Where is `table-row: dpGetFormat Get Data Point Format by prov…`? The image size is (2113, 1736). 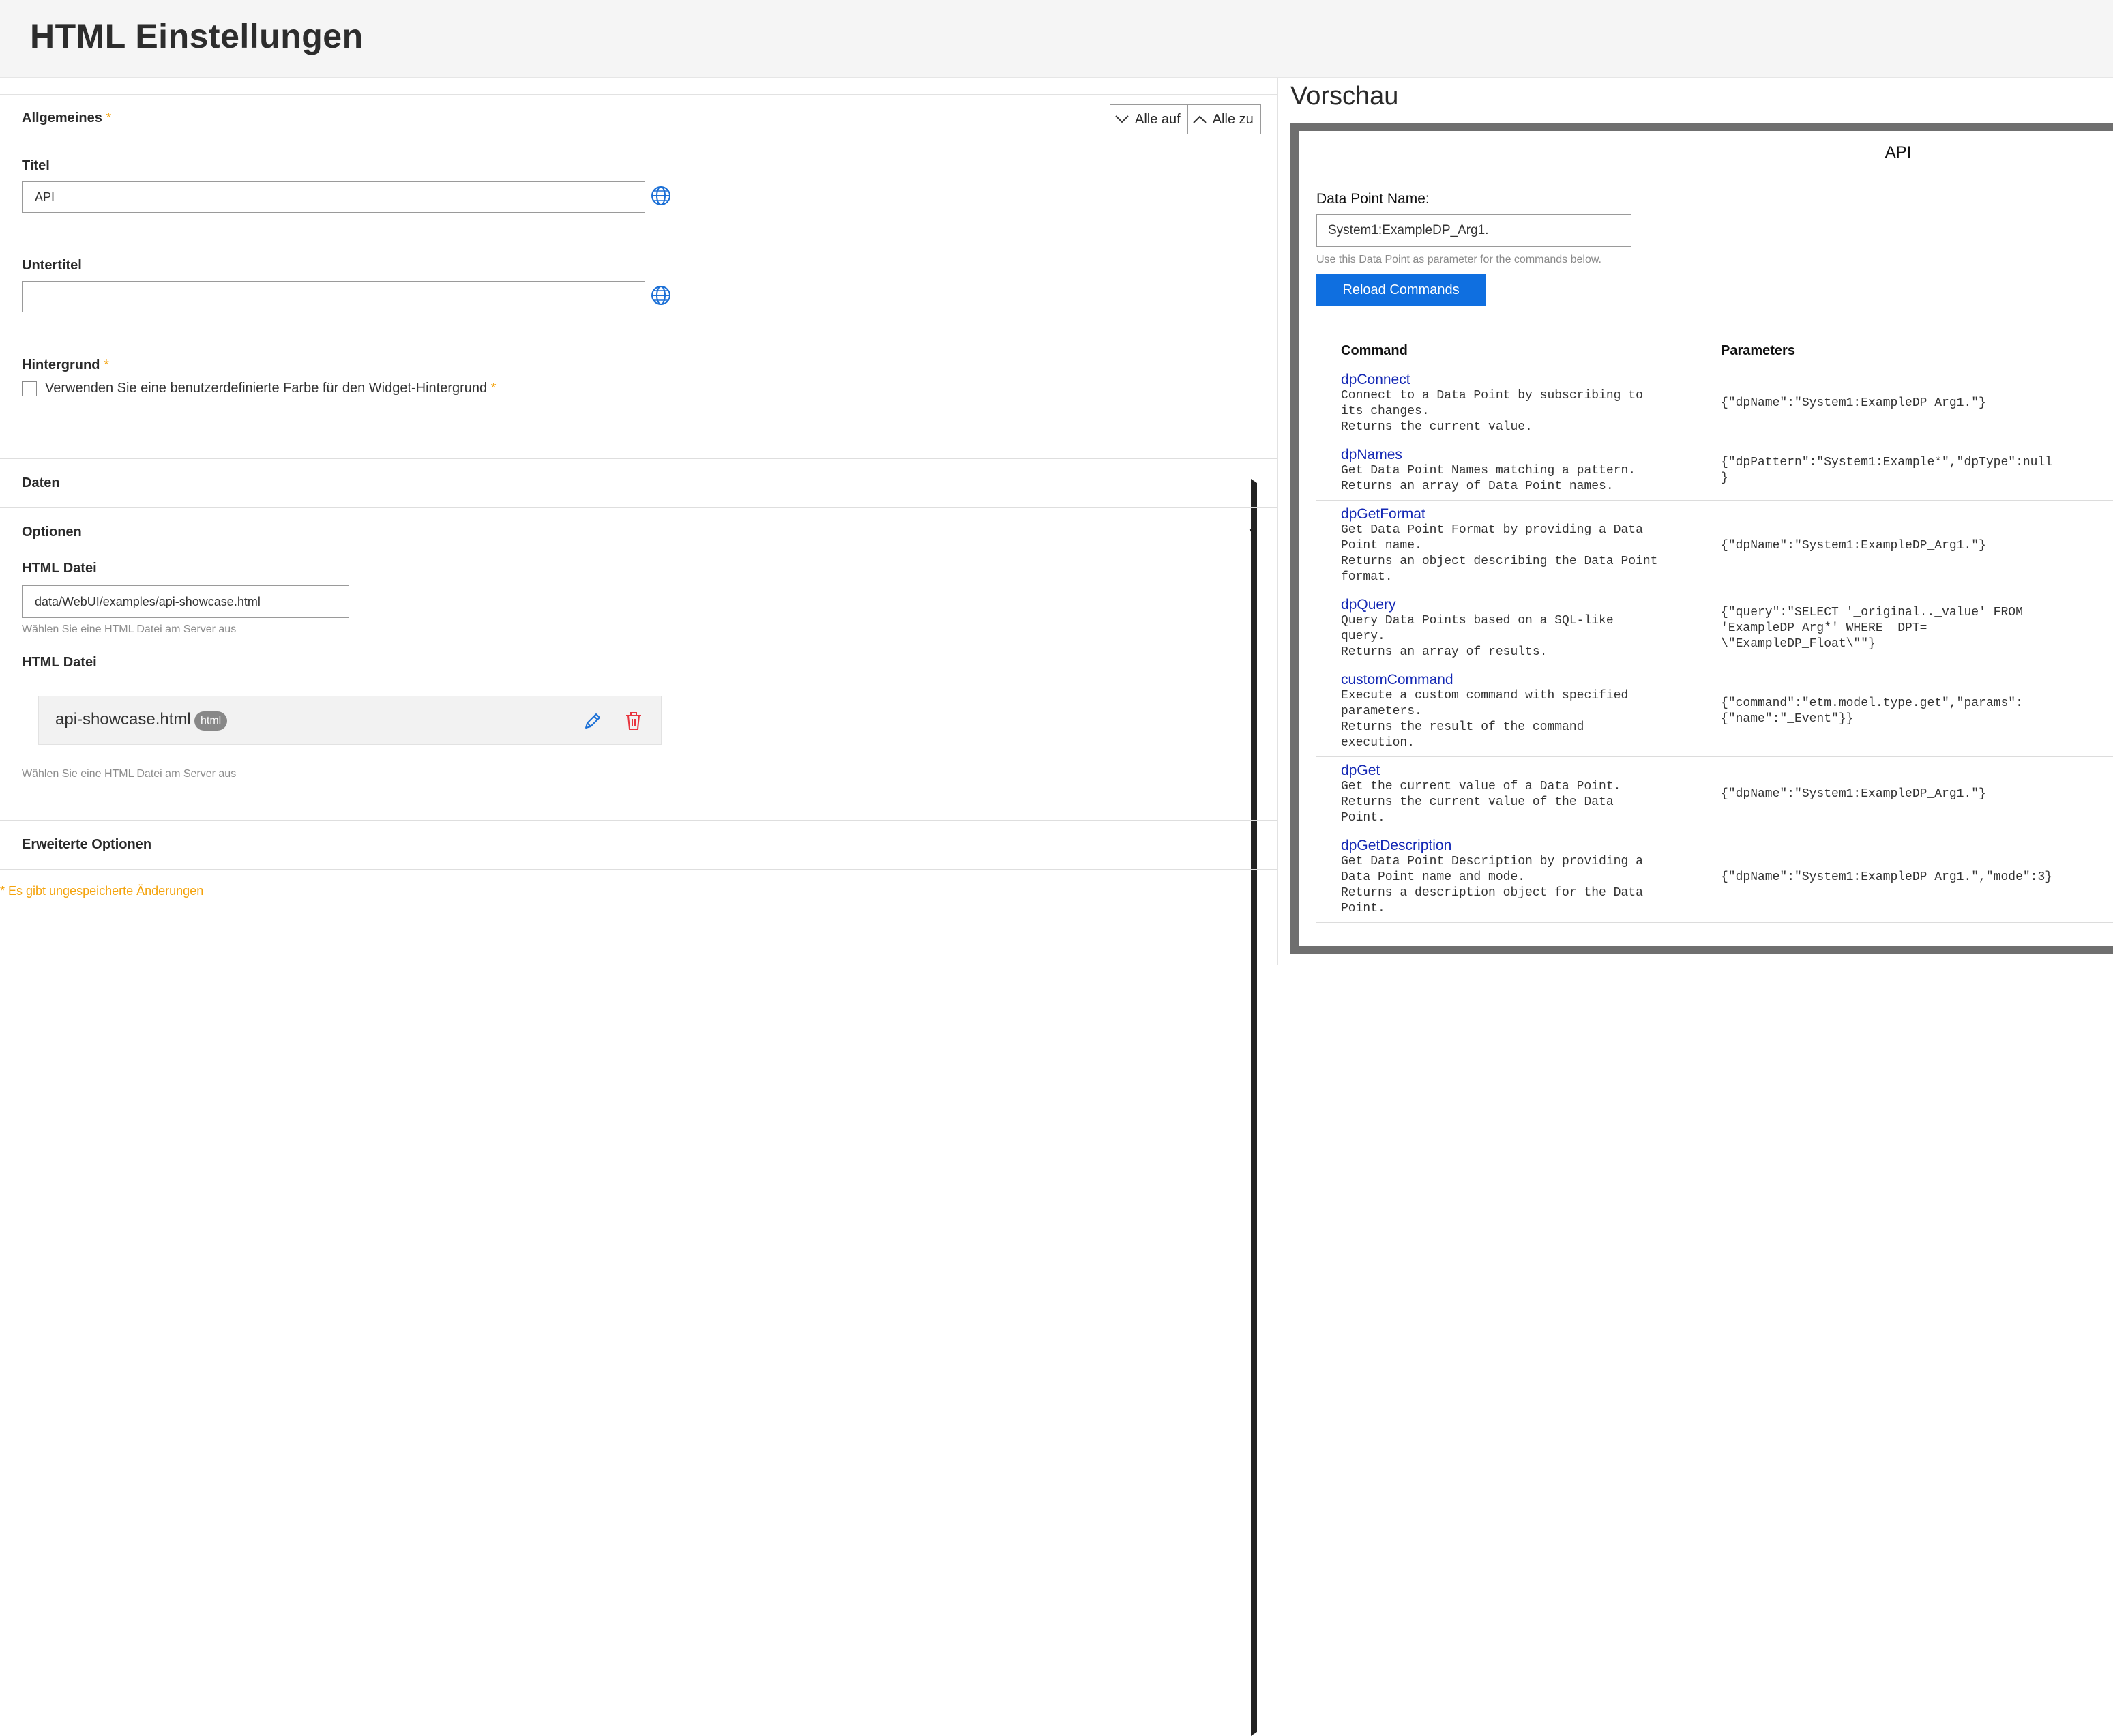 table-row: dpGetFormat Get Data Point Format by prov… is located at coordinates (1714, 545).